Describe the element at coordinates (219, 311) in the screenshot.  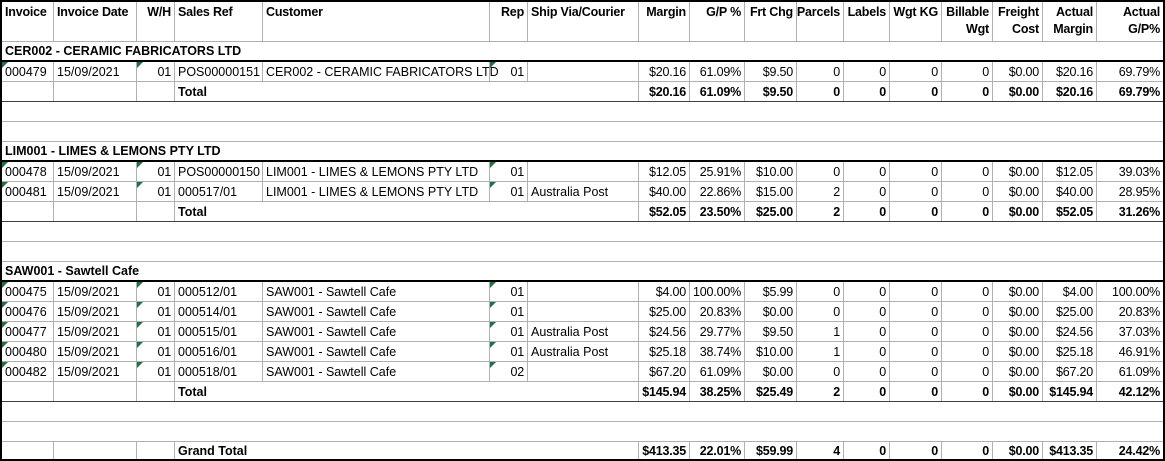
I see `cell-sales_ref: 000514/01` at that location.